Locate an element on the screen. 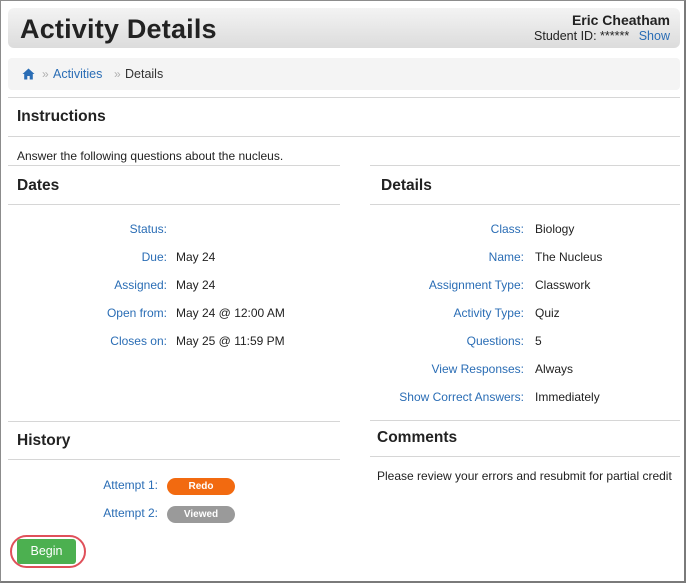 This screenshot has height=583, width=686. dates-heading: Dates is located at coordinates (38, 185).